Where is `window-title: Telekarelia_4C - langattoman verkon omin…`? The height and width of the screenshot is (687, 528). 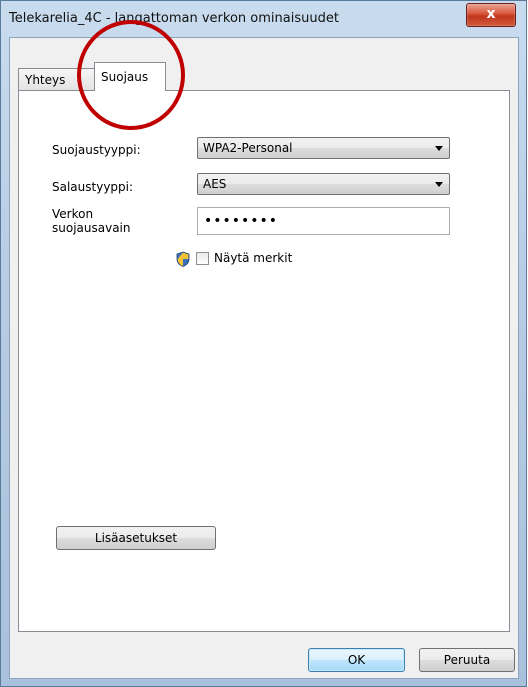
window-title: Telekarelia_4C - langattoman verkon omin… is located at coordinates (174, 18).